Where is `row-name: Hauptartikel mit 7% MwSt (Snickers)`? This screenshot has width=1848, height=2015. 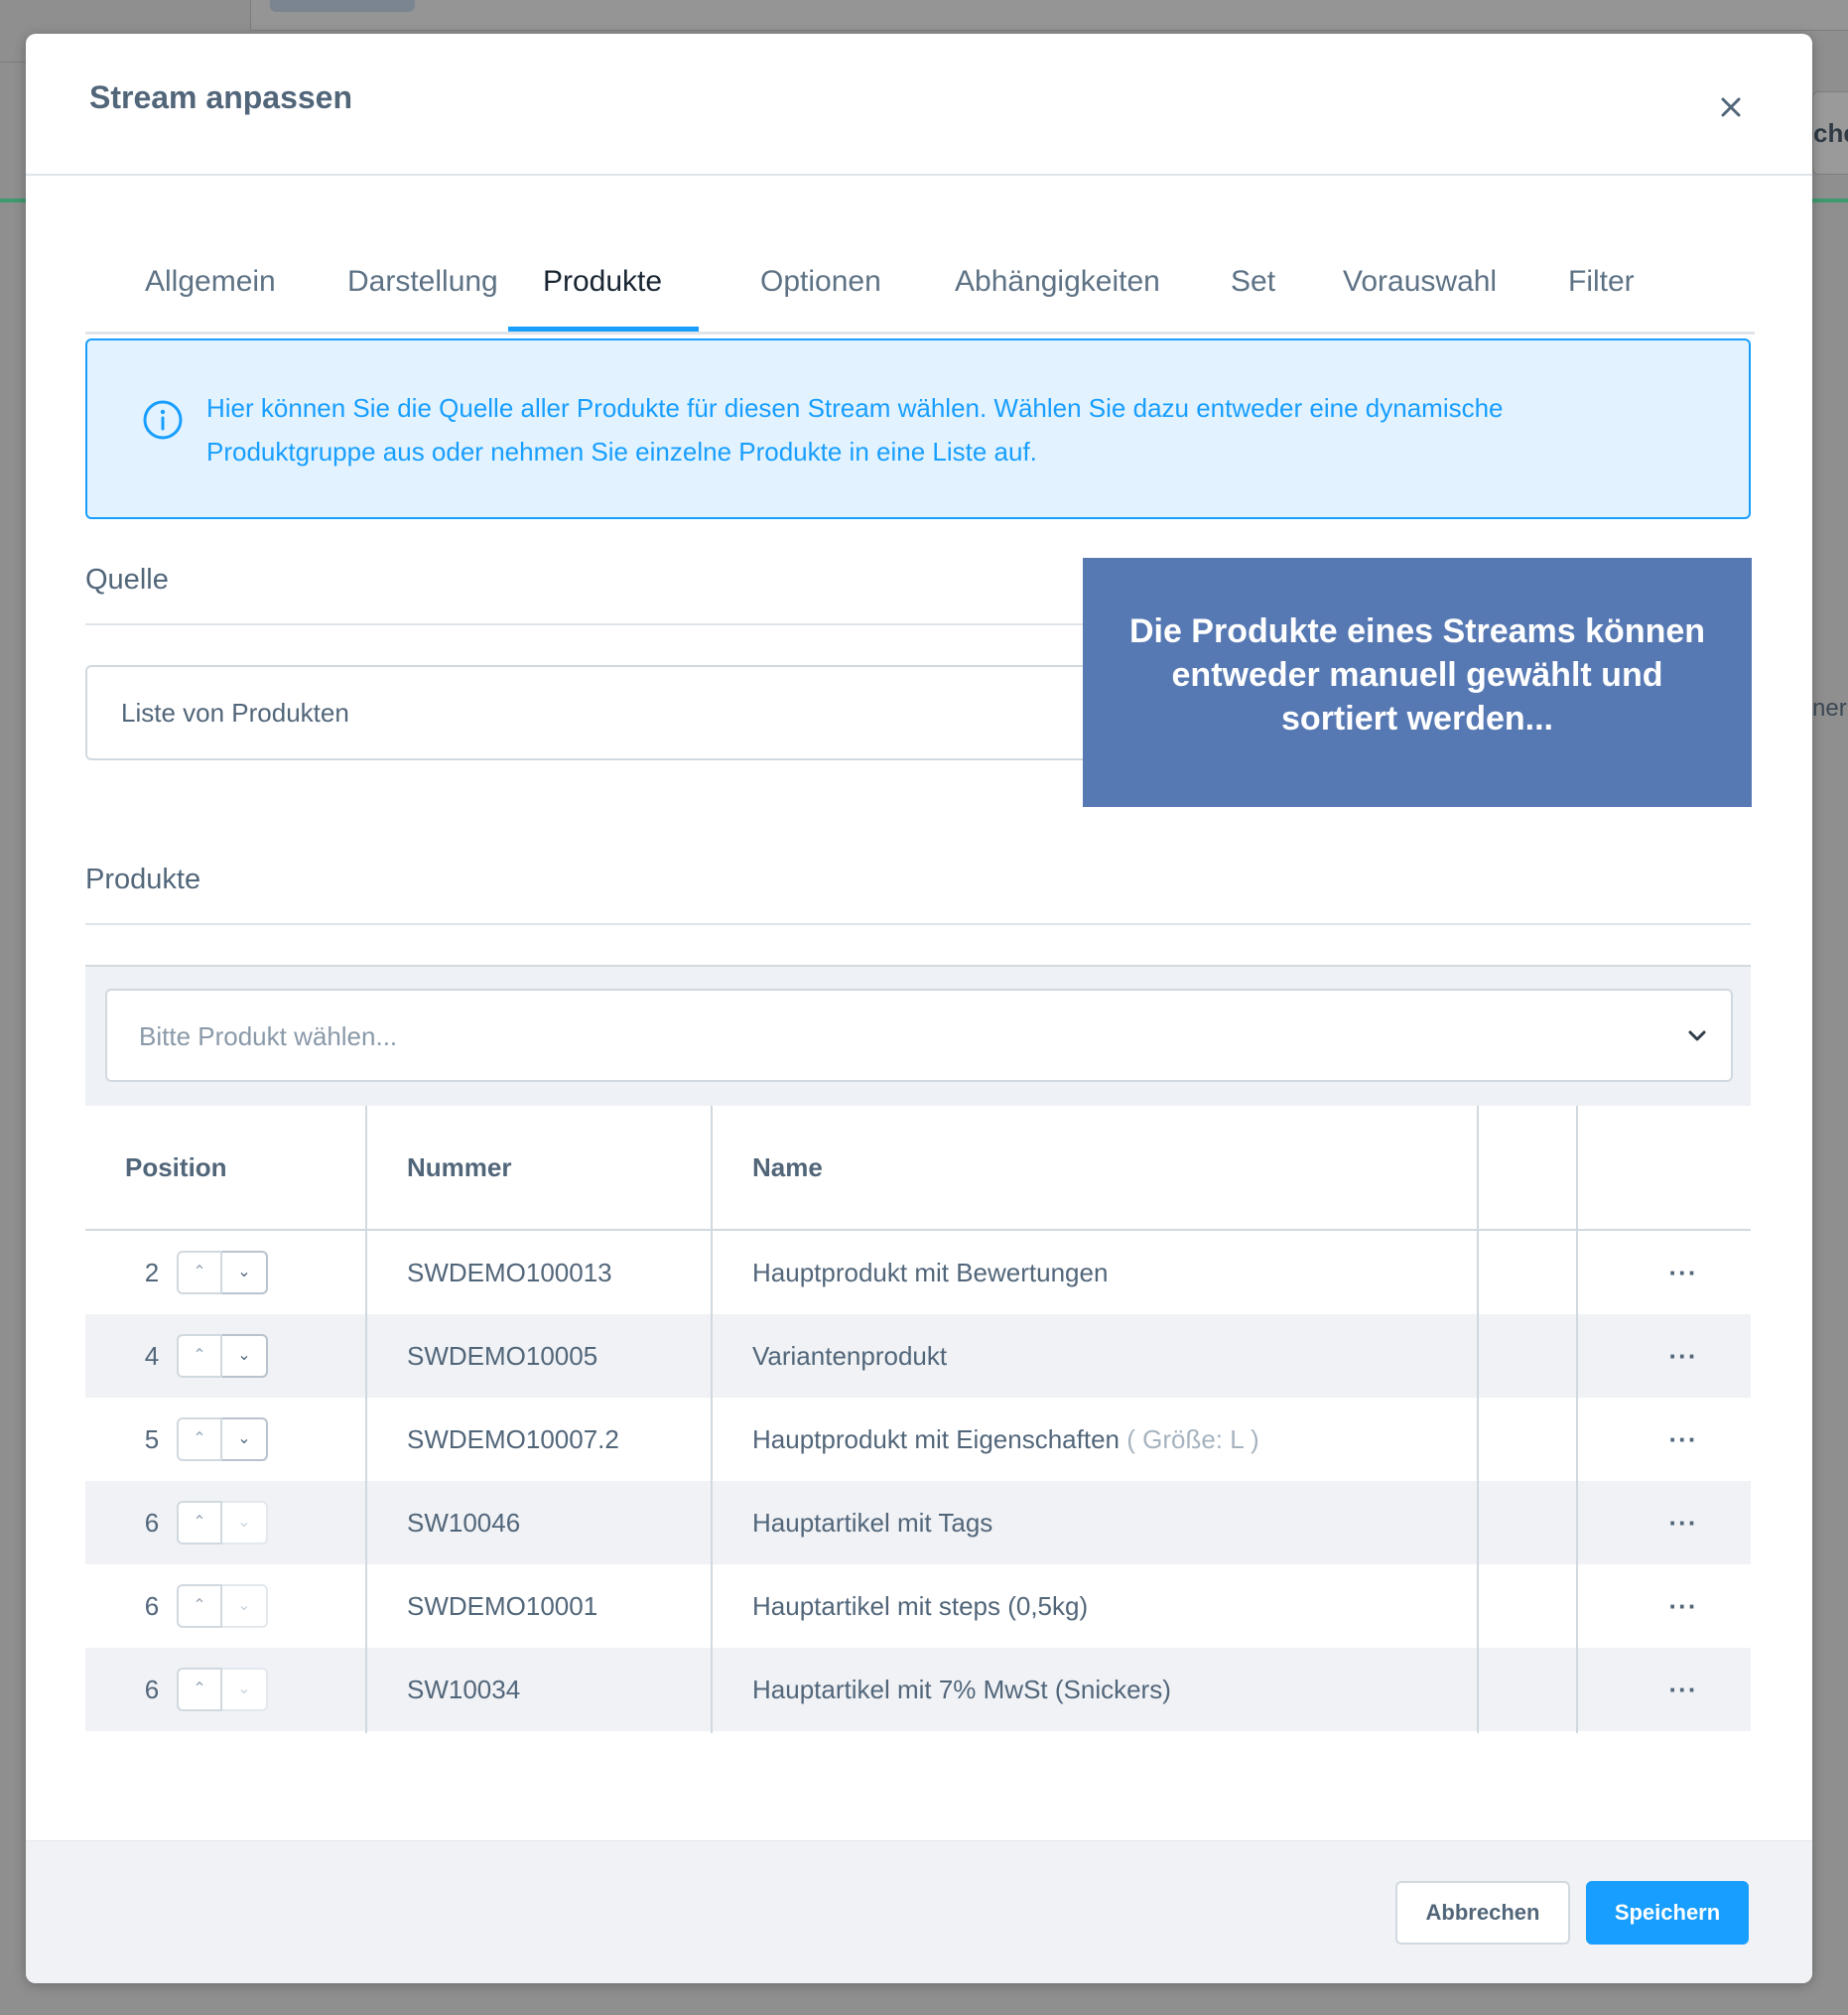 row-name: Hauptartikel mit 7% MwSt (Snickers) is located at coordinates (961, 1689).